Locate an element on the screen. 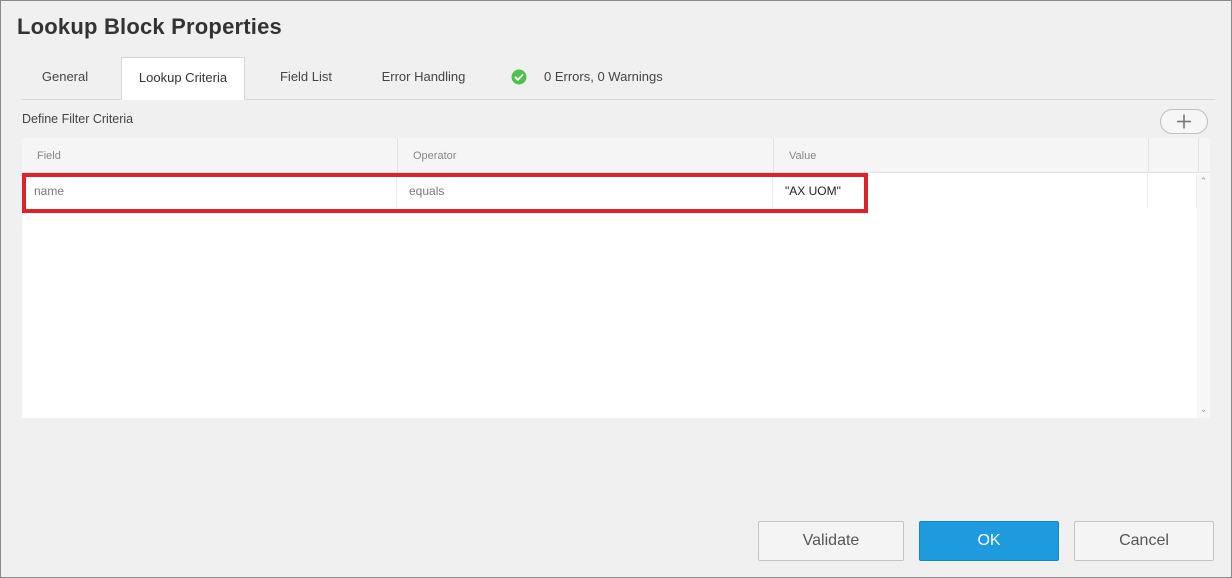  tab-error-handling: Error Handling is located at coordinates (423, 78).